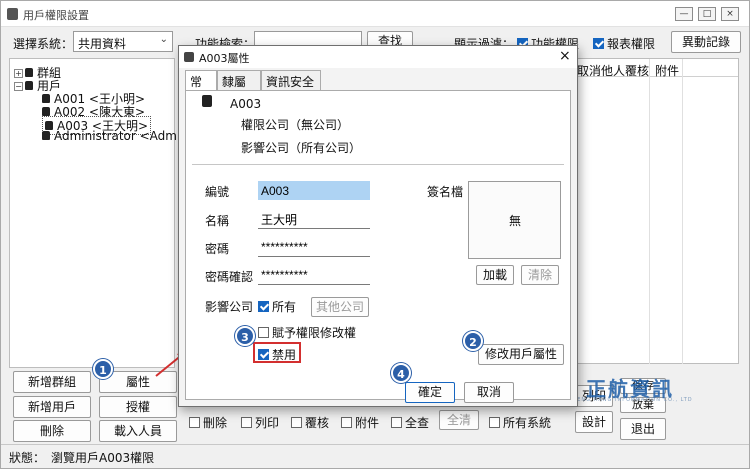  I want to click on callout-badge-3: 3, so click(245, 336).